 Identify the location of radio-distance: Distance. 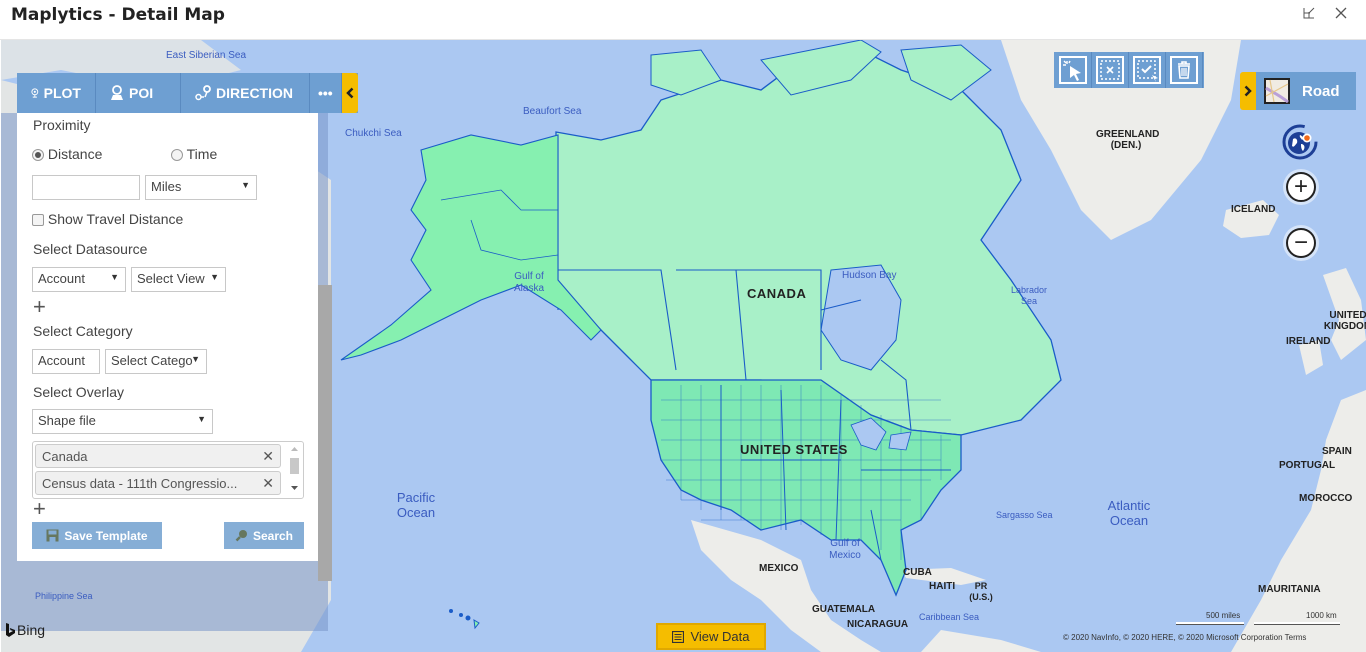
(67, 154).